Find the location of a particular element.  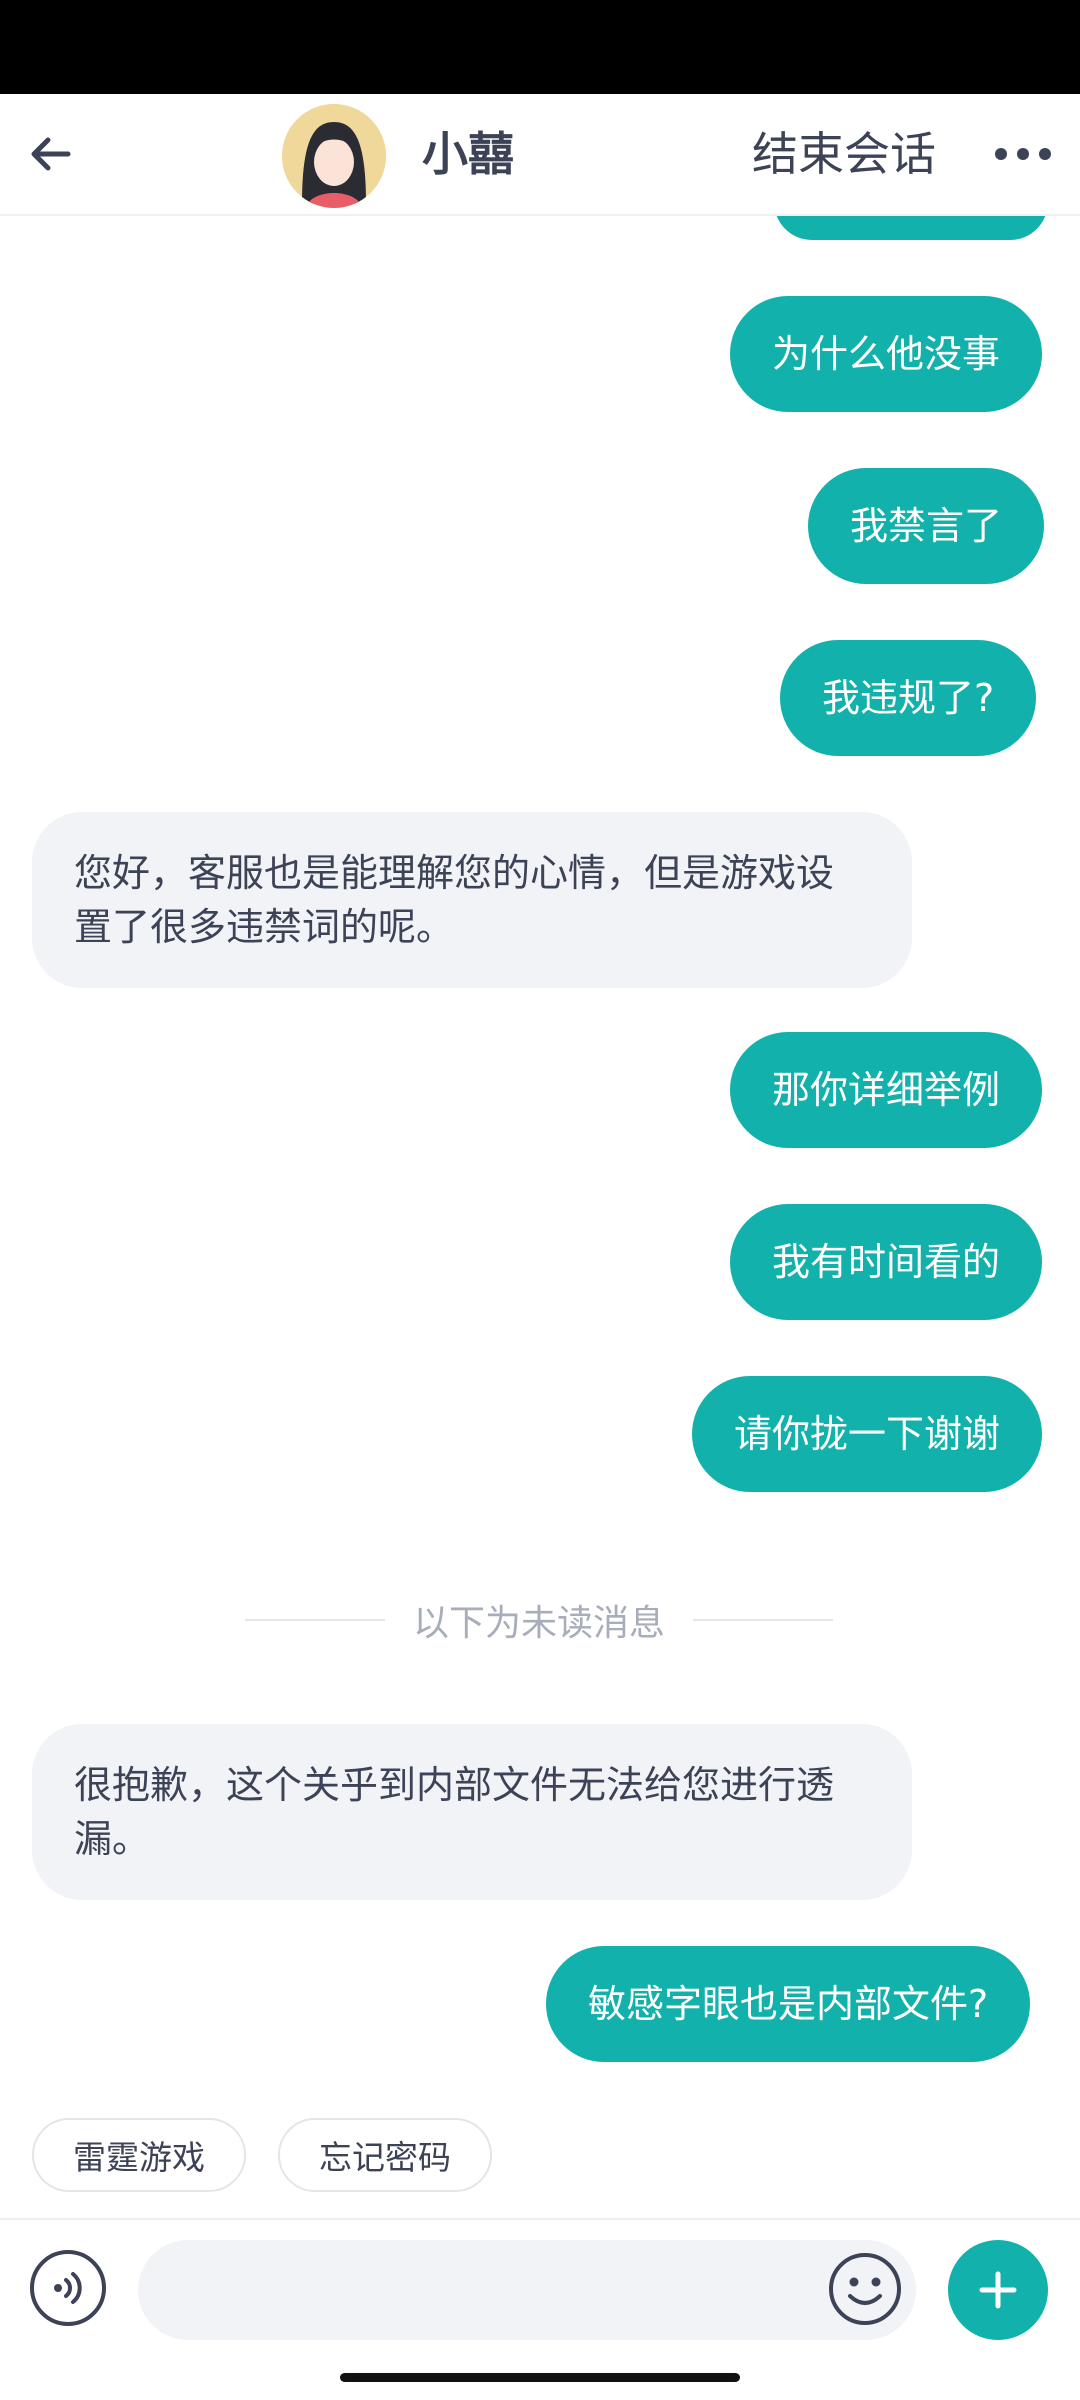

voice-icon is located at coordinates (68, 2288).